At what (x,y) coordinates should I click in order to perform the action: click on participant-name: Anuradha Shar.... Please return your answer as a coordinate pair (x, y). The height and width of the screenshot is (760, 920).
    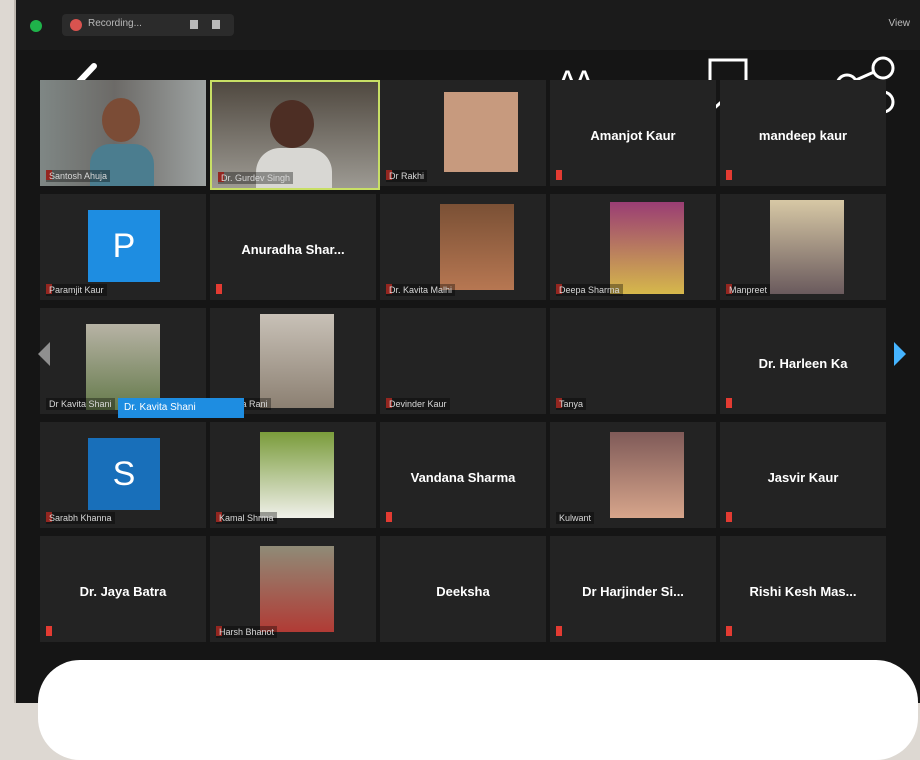
    Looking at the image, I should click on (293, 249).